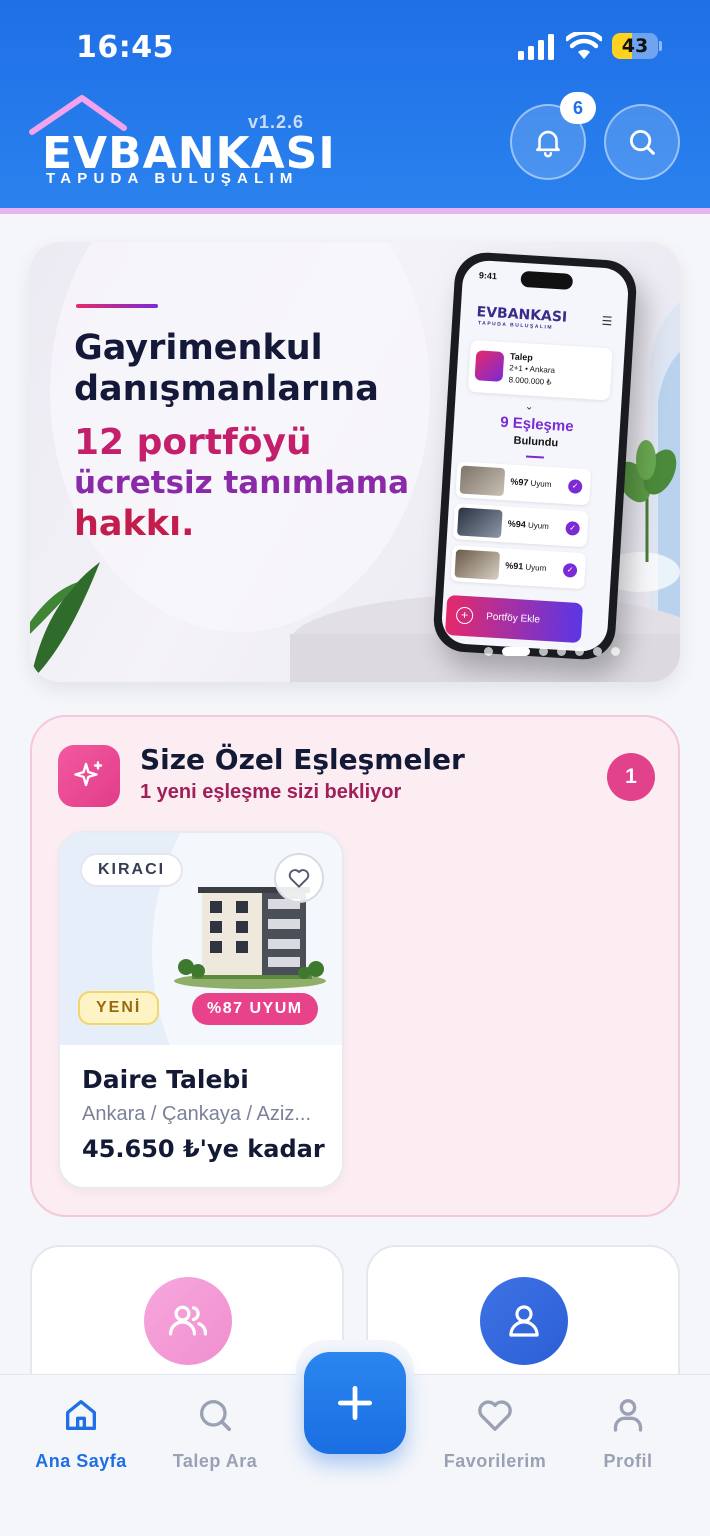 Image resolution: width=710 pixels, height=1536 pixels. What do you see at coordinates (65, 622) in the screenshot?
I see `leaf-decoration` at bounding box center [65, 622].